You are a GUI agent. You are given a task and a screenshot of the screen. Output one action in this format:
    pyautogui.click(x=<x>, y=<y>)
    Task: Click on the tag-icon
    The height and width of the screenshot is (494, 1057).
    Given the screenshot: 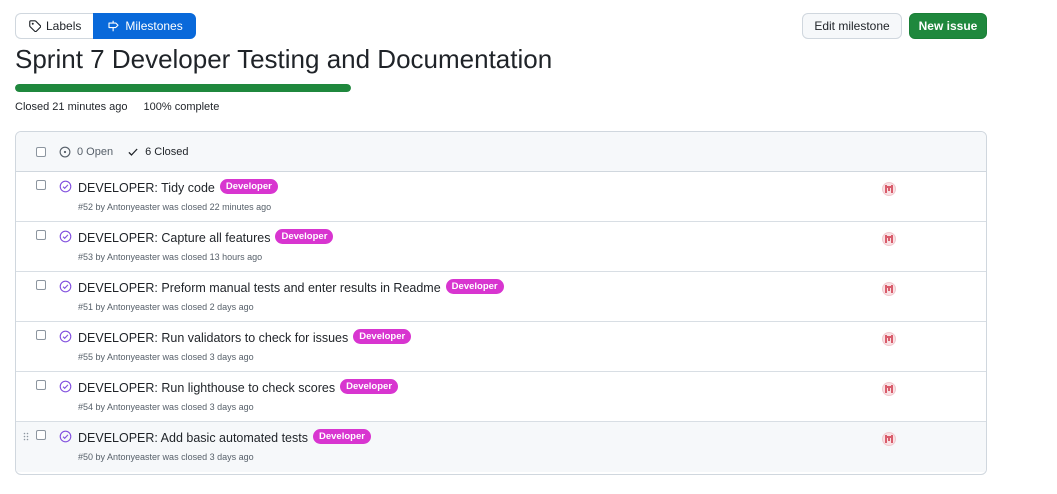 What is the action you would take?
    pyautogui.click(x=35, y=26)
    